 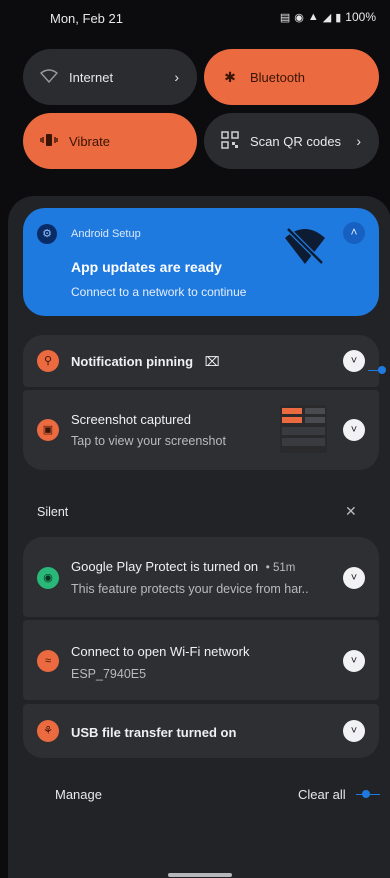 I want to click on notification-pinning-card: ⚲ Notification pinning ⌧ ˅, so click(x=201, y=361).